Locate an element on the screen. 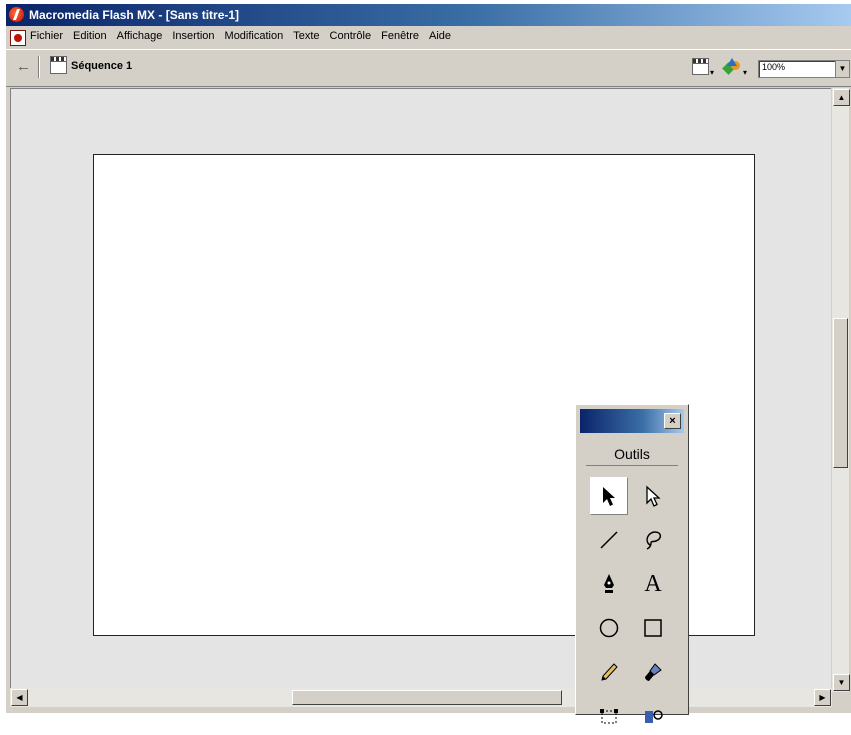 The image size is (851, 735). free-transform-tool is located at coordinates (609, 716).